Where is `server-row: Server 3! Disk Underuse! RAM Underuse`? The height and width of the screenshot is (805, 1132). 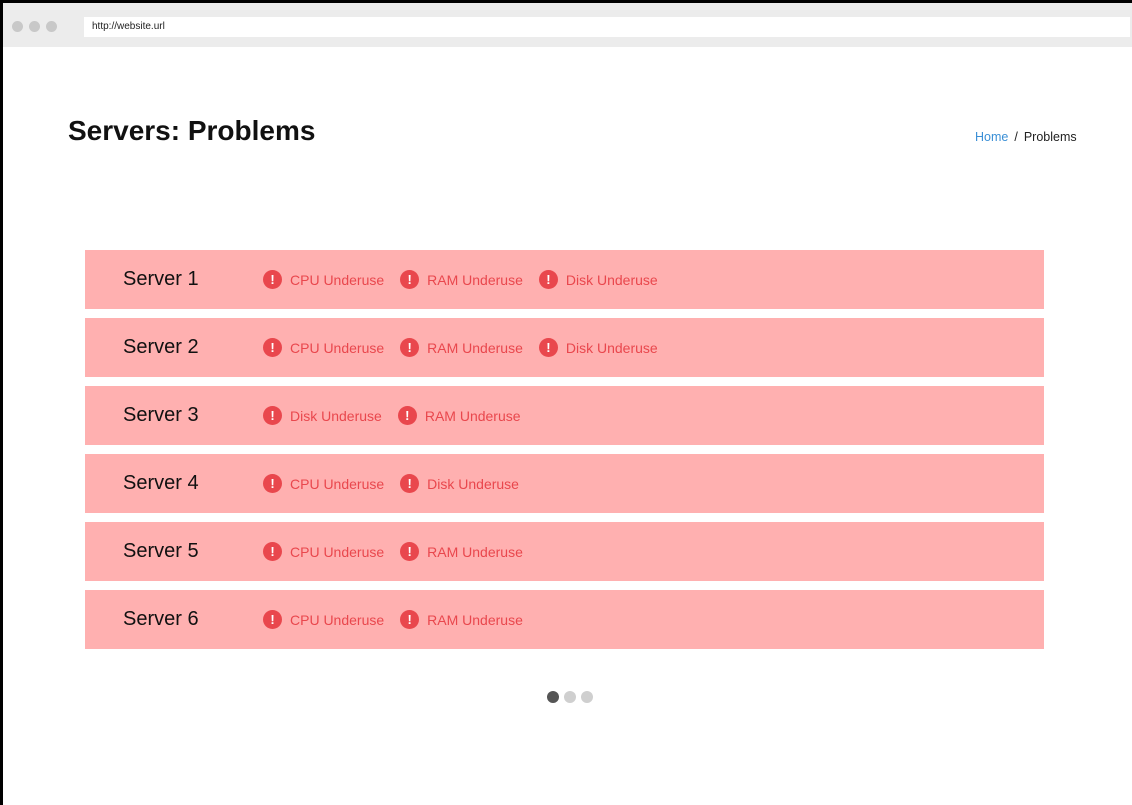 server-row: Server 3! Disk Underuse! RAM Underuse is located at coordinates (564, 415).